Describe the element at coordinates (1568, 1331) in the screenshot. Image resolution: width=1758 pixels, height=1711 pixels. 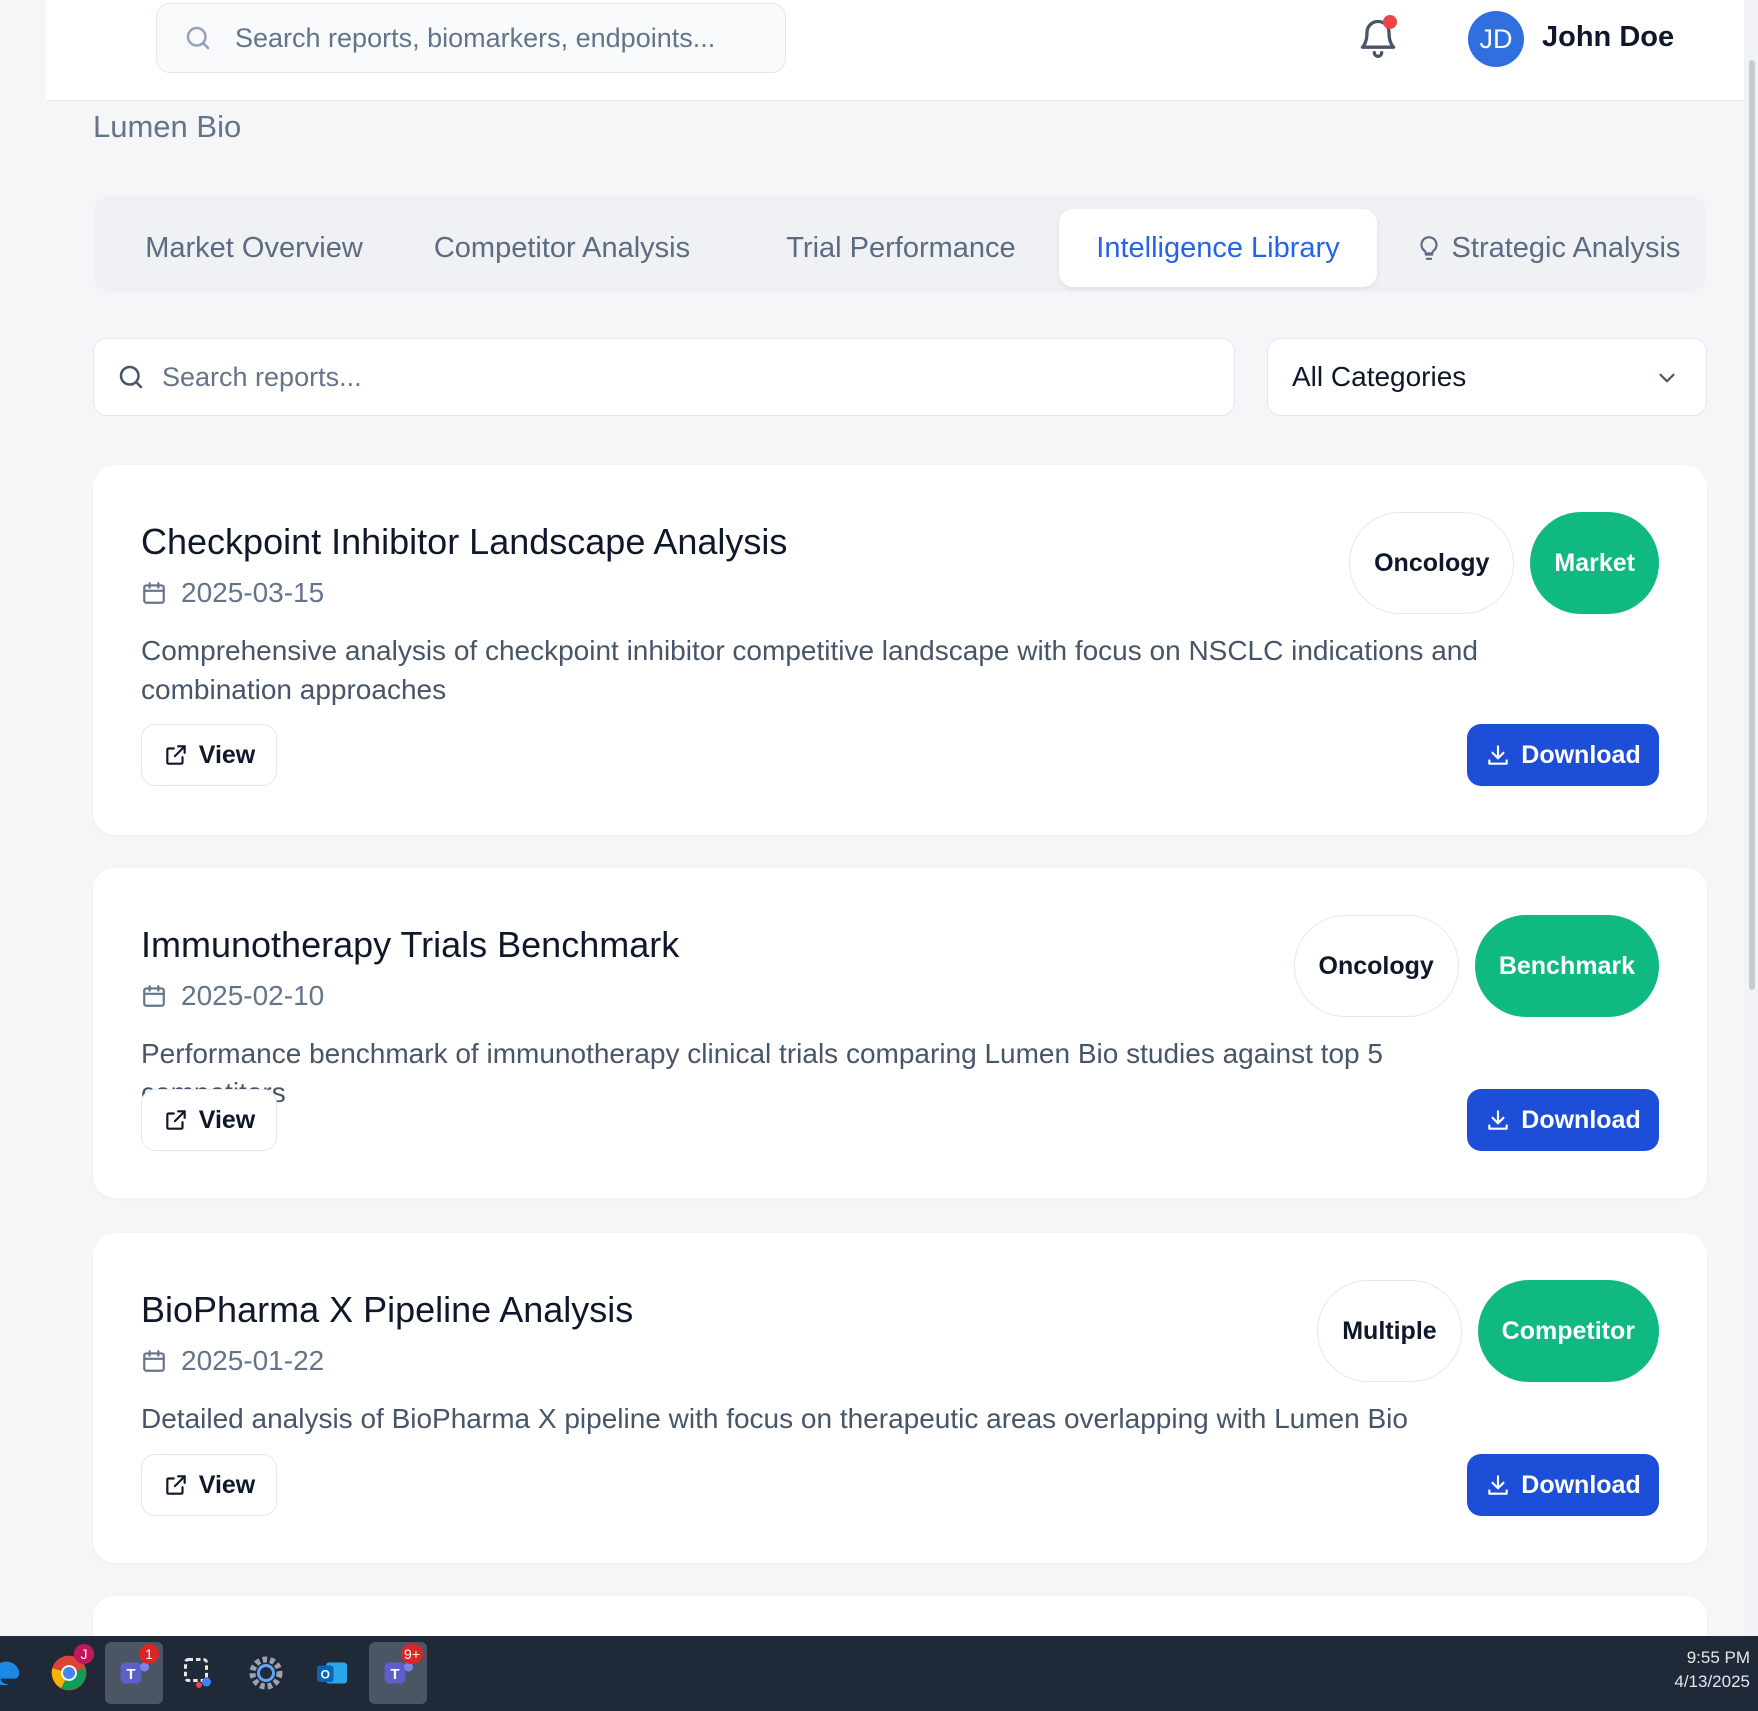
I see `report-type-badge: Competitor` at that location.